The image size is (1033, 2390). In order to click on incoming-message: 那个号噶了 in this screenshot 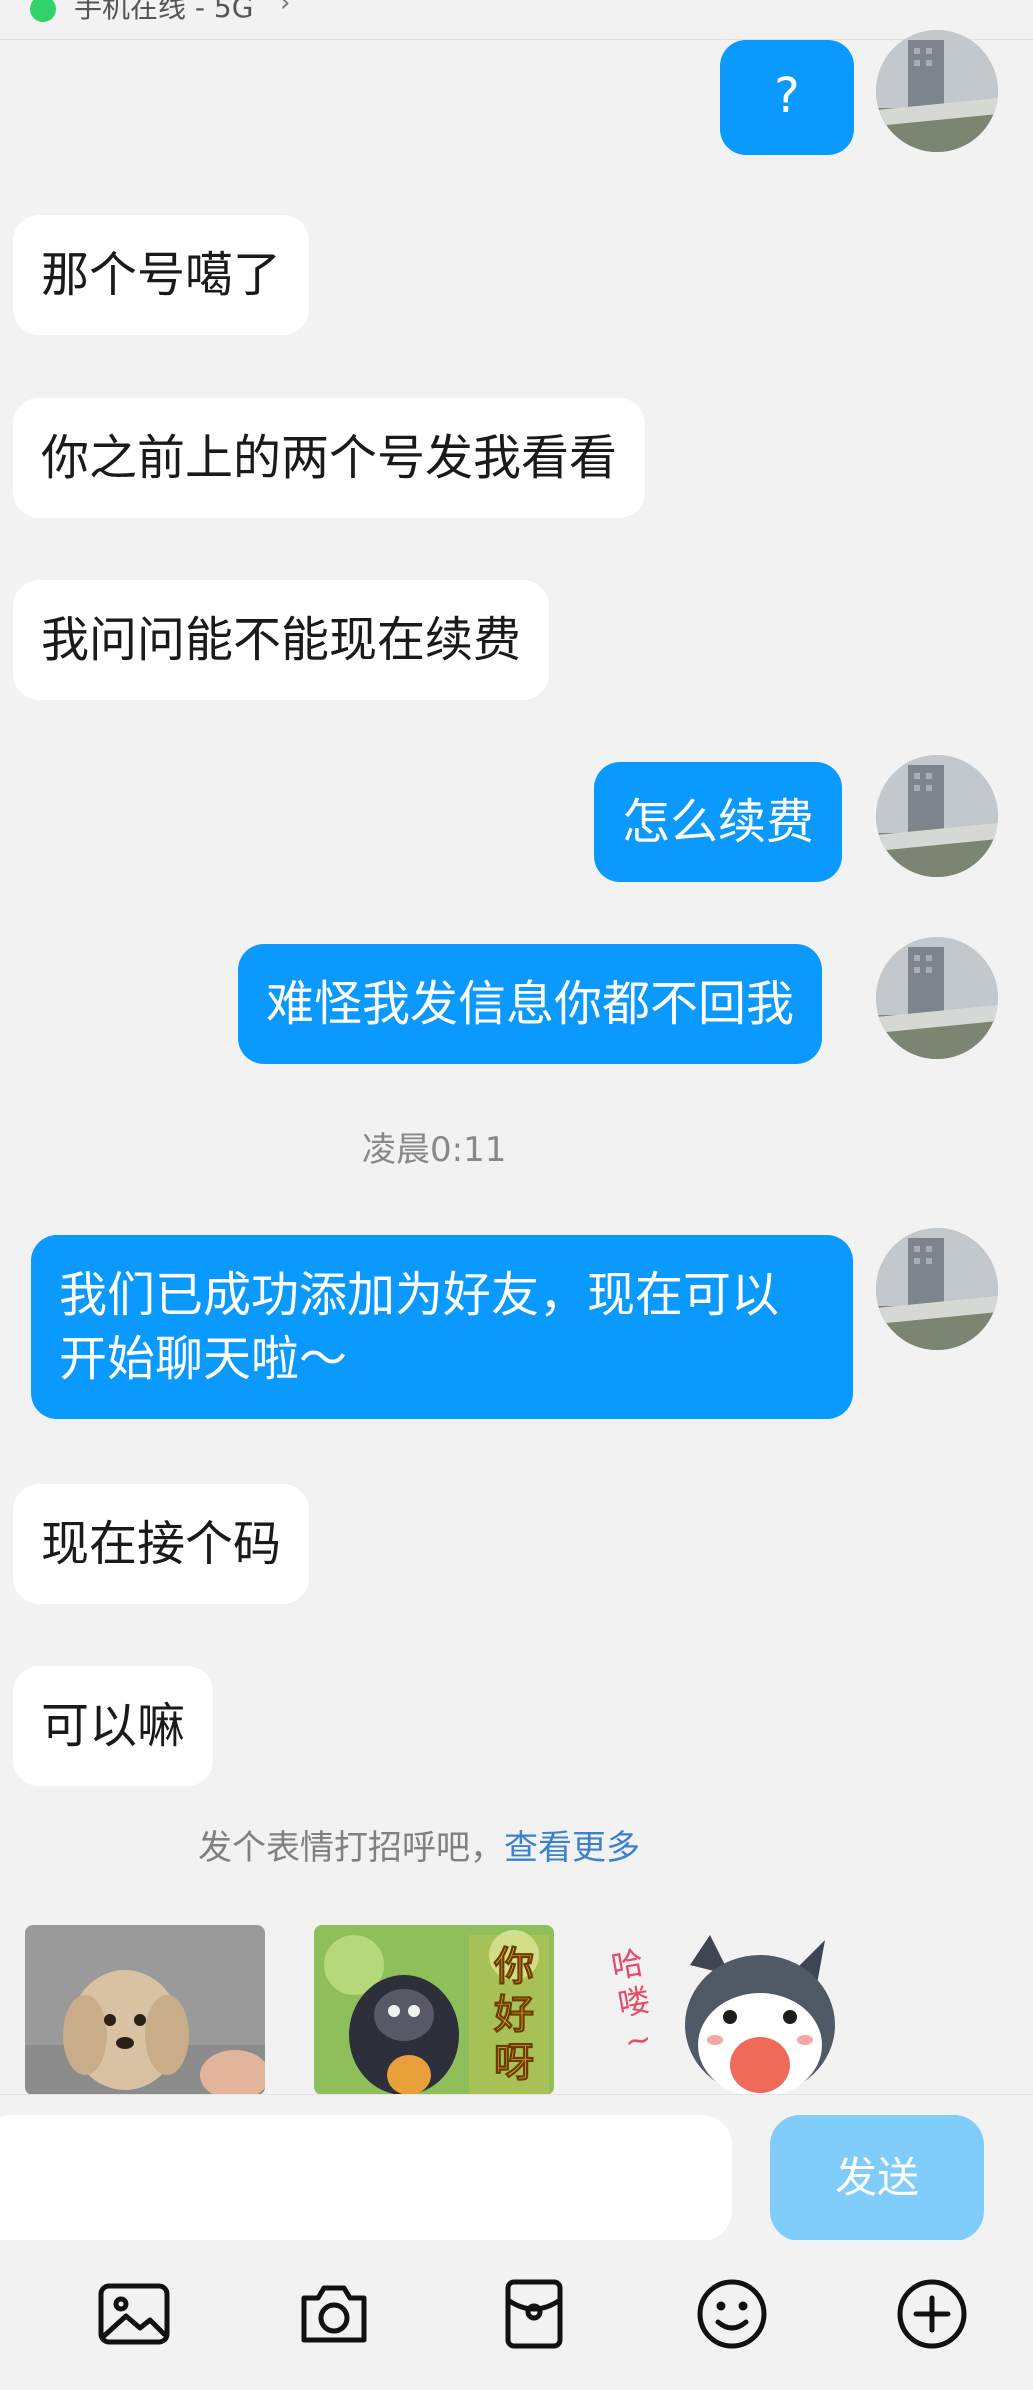, I will do `click(161, 275)`.